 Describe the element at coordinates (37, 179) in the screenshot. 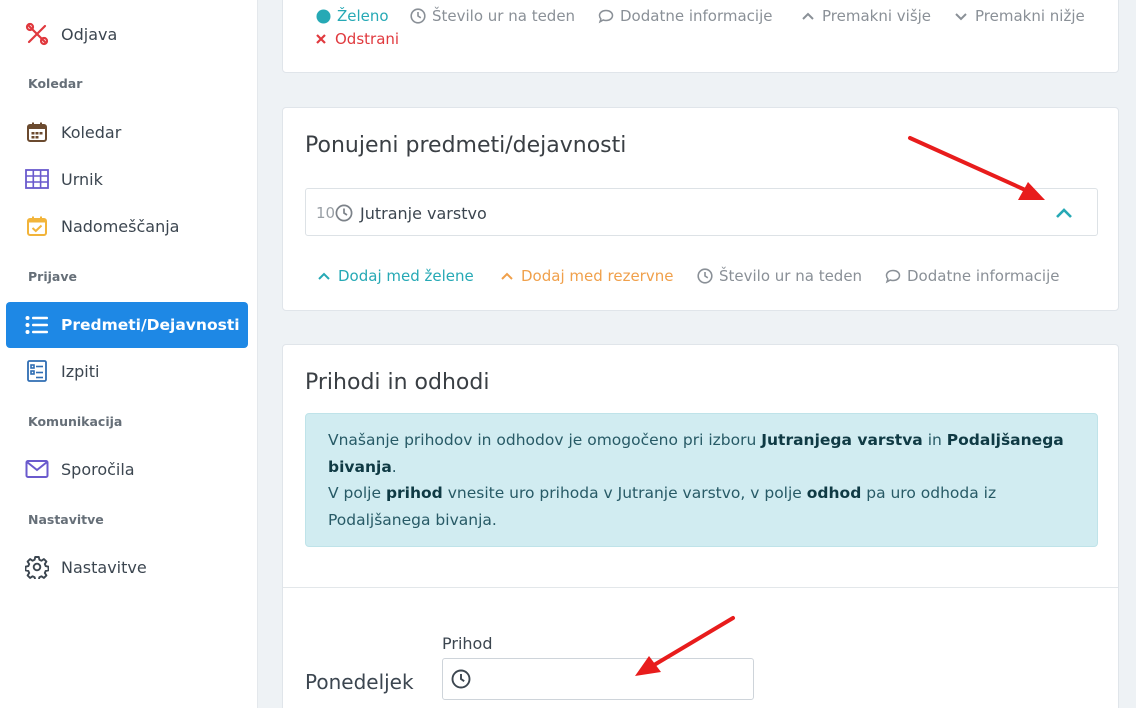

I see `grid-icon` at that location.